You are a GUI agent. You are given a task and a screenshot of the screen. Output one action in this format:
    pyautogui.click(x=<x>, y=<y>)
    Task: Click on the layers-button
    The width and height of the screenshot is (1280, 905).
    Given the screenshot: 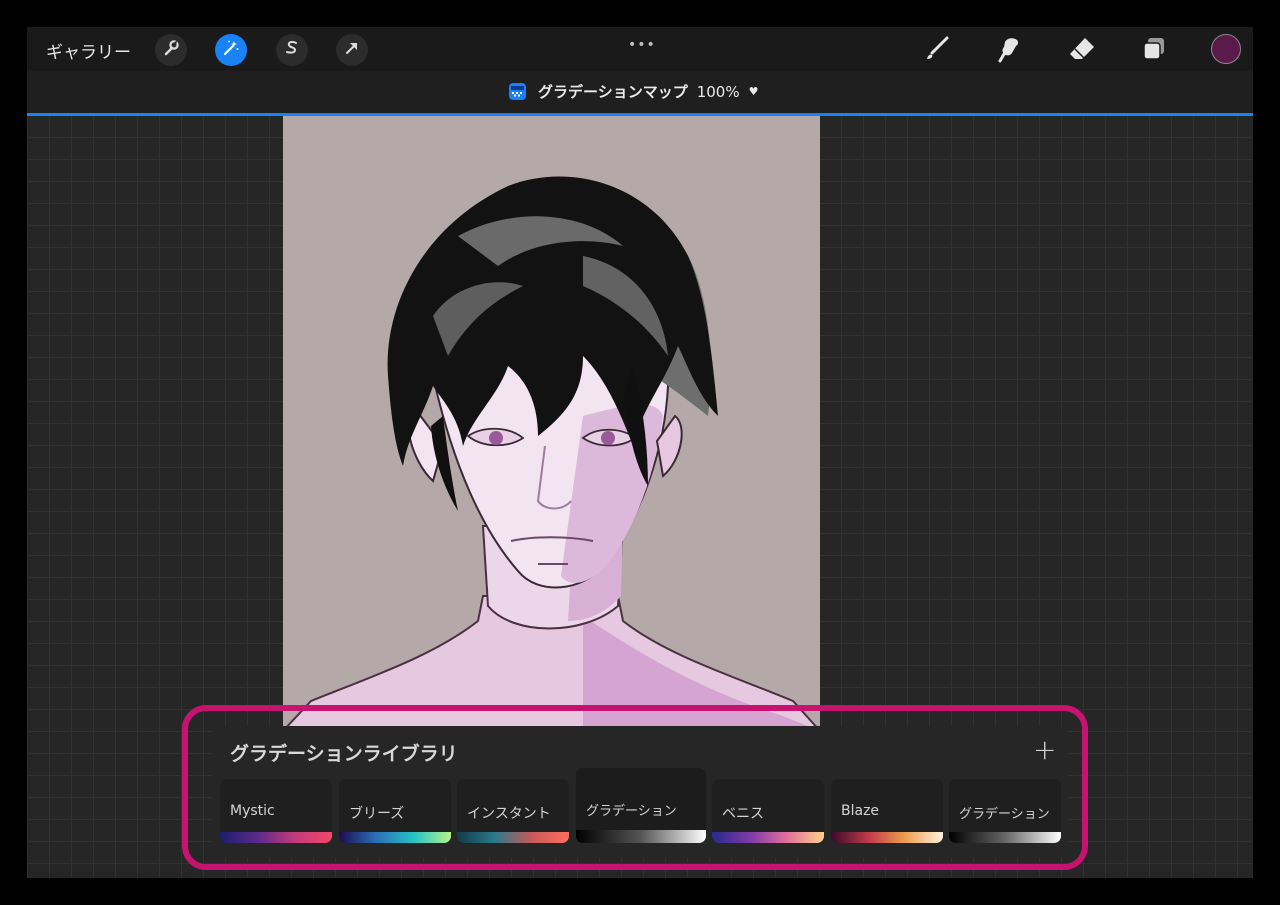 What is the action you would take?
    pyautogui.click(x=1154, y=51)
    